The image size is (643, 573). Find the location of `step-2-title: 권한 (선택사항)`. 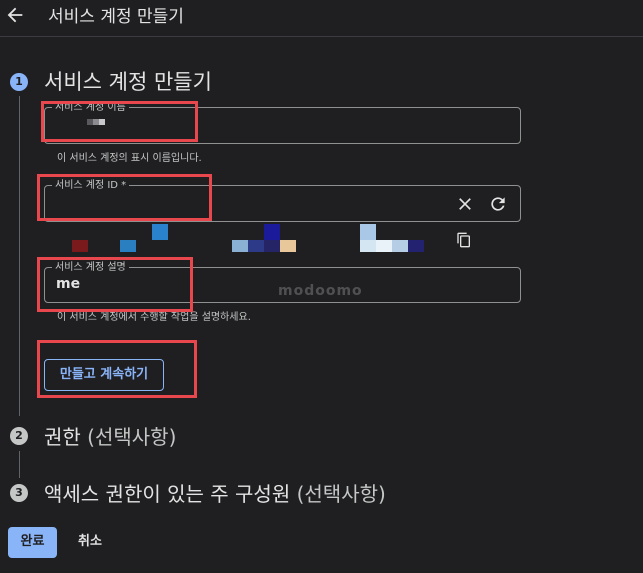

step-2-title: 권한 (선택사항) is located at coordinates (110, 435).